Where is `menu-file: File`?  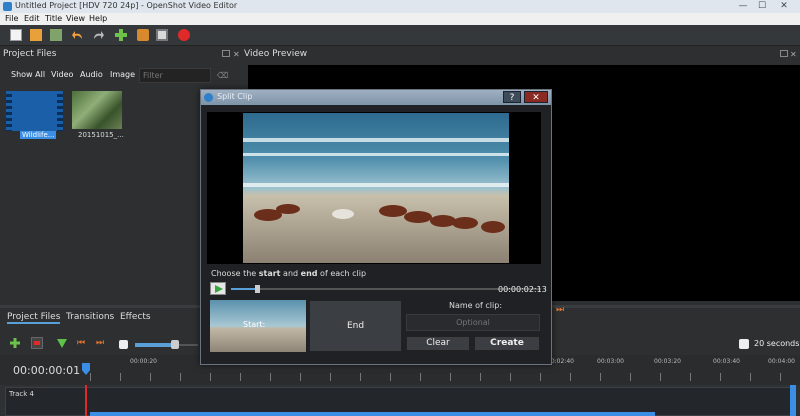 menu-file: File is located at coordinates (11, 18).